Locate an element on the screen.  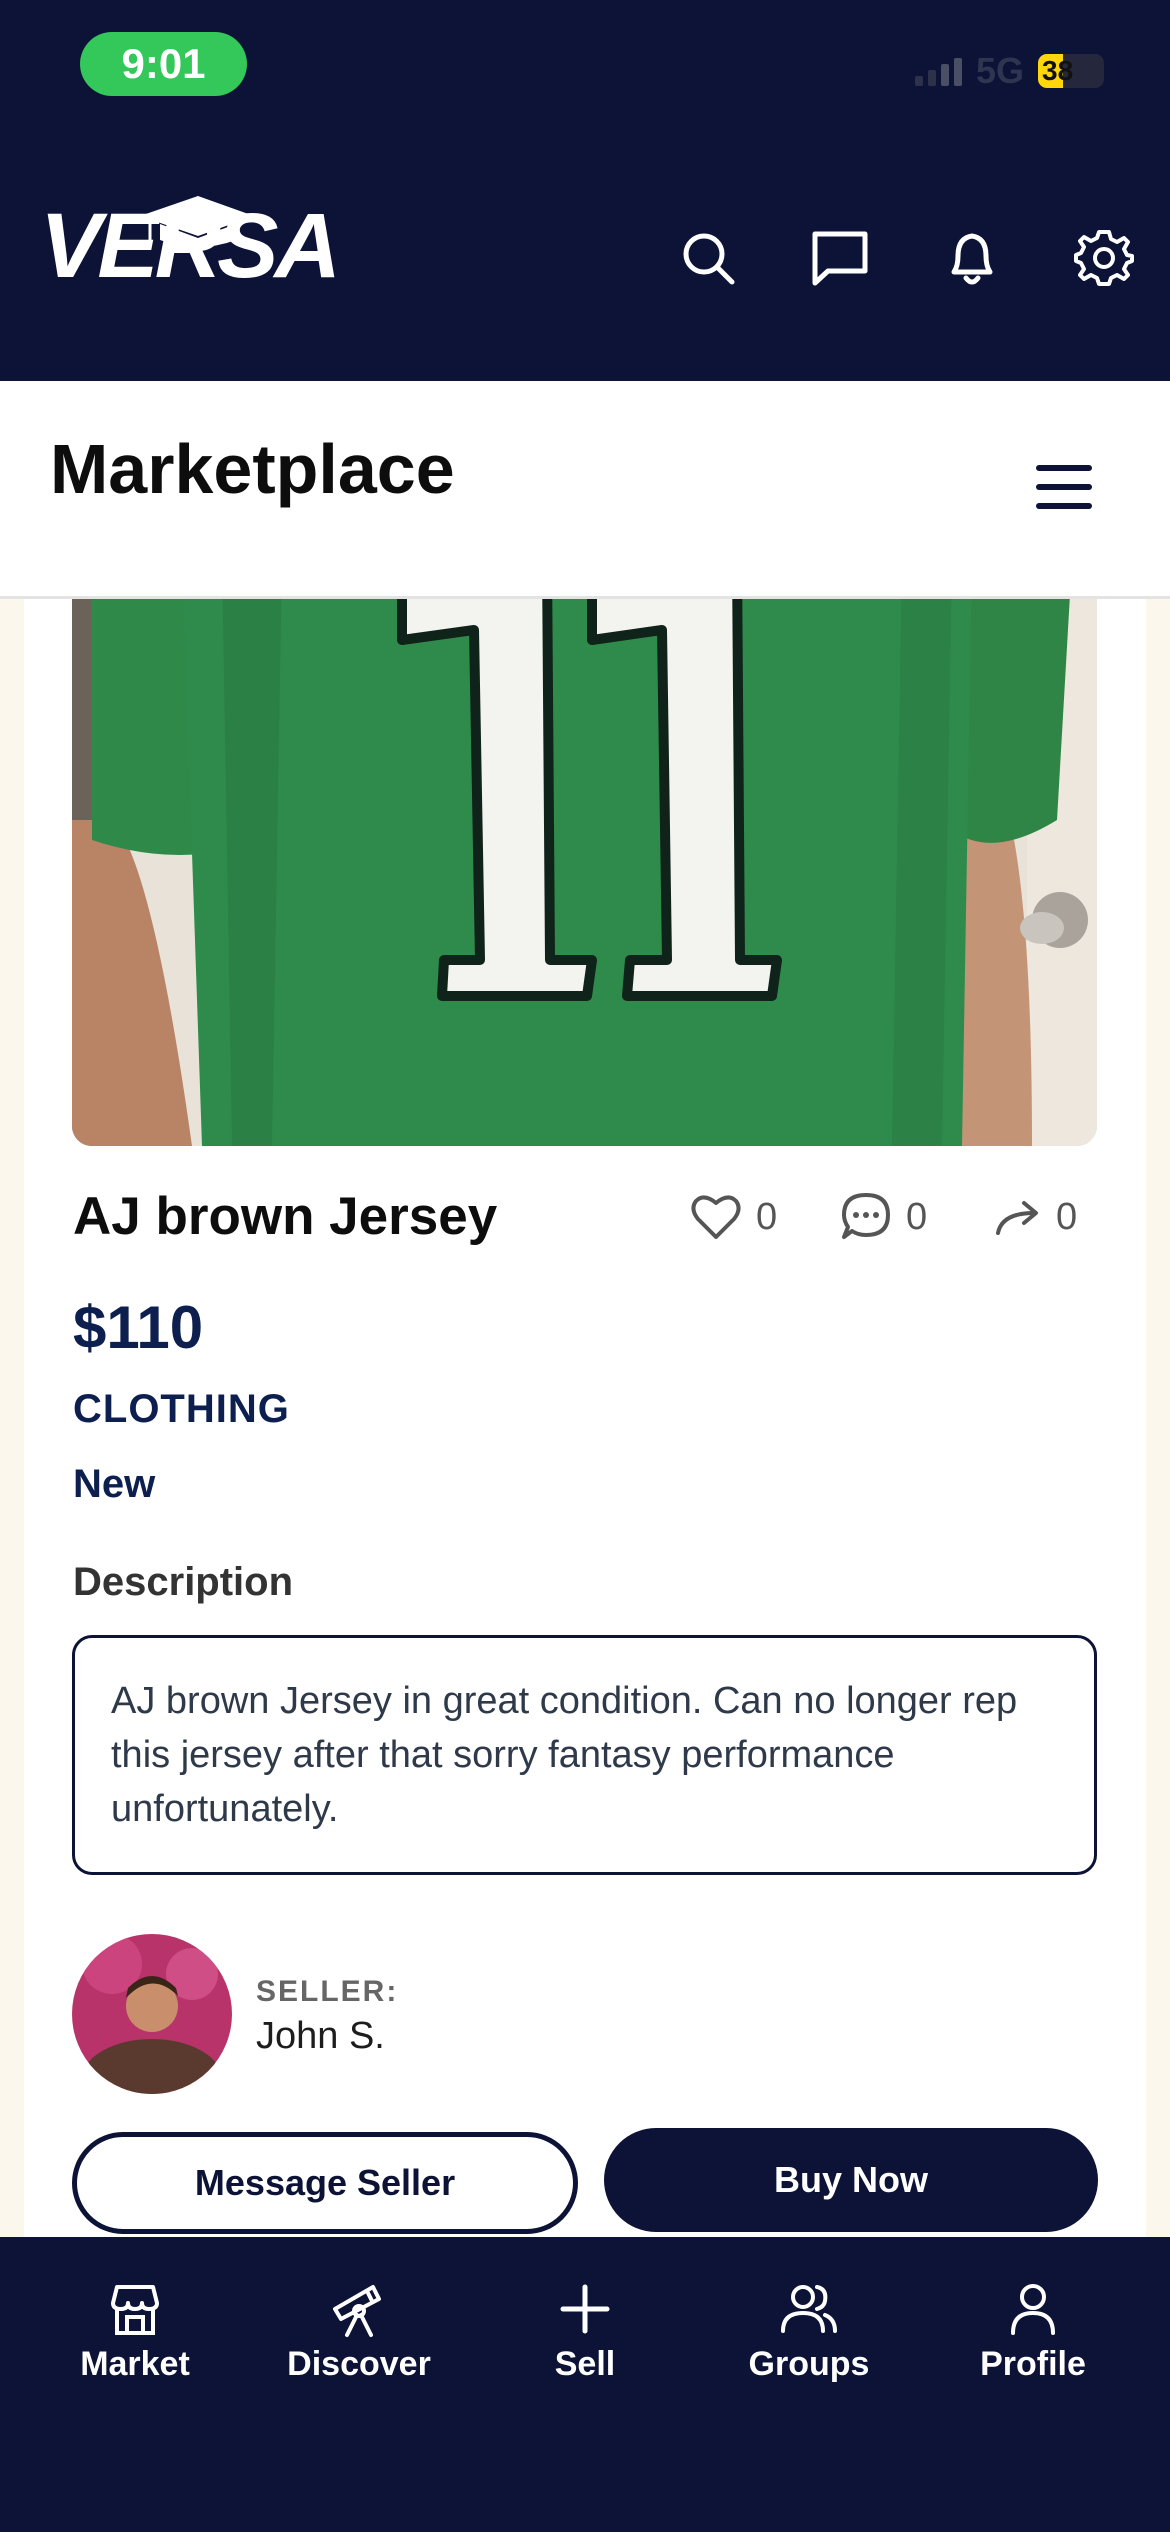
seller-label: SELLER: is located at coordinates (327, 1991).